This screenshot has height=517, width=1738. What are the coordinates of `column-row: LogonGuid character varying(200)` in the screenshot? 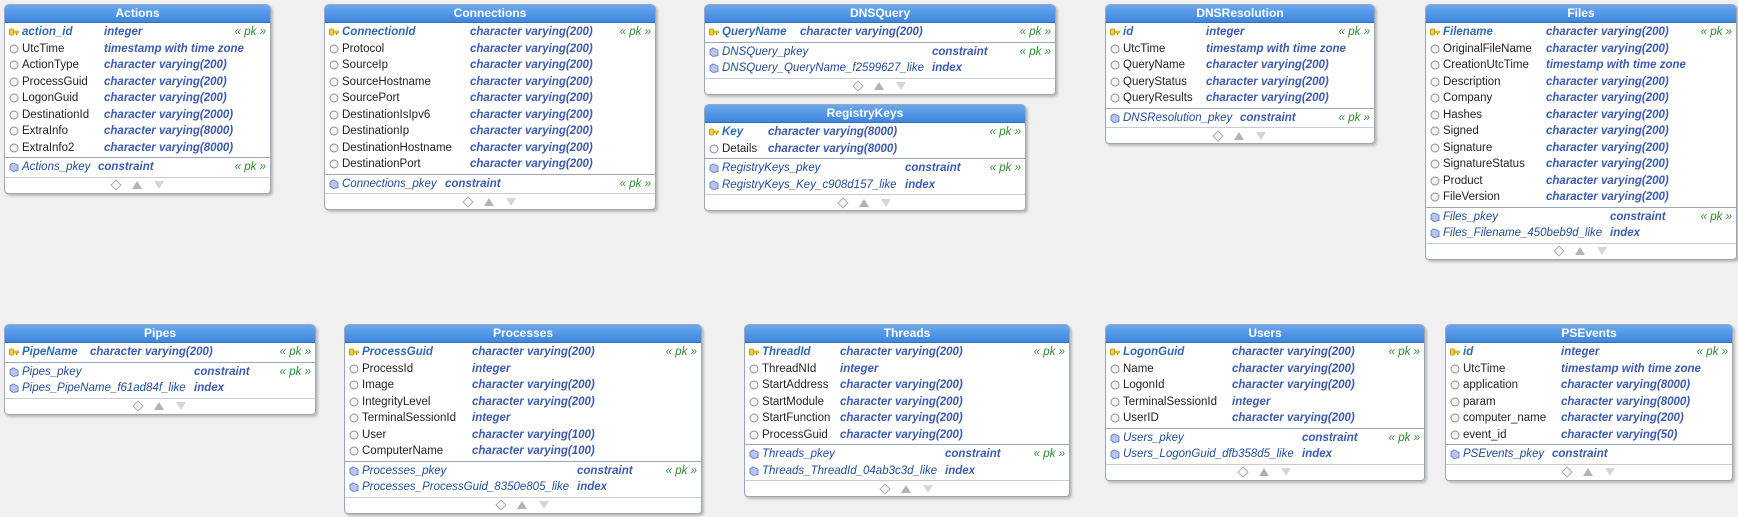 It's located at (137, 98).